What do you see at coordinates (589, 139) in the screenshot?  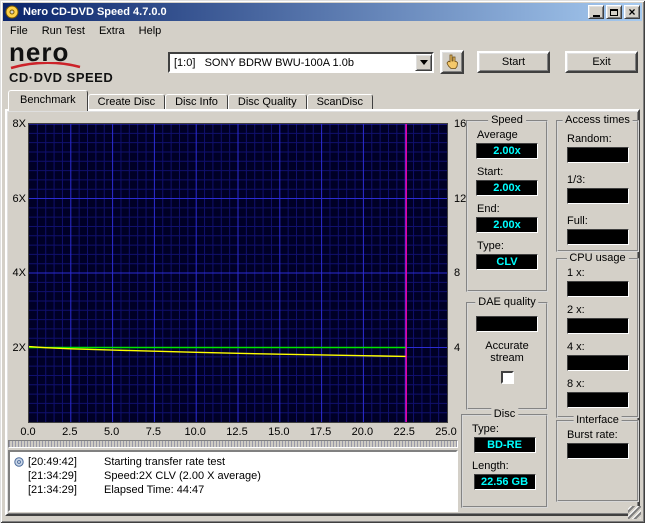 I see `access-random-label: Random:` at bounding box center [589, 139].